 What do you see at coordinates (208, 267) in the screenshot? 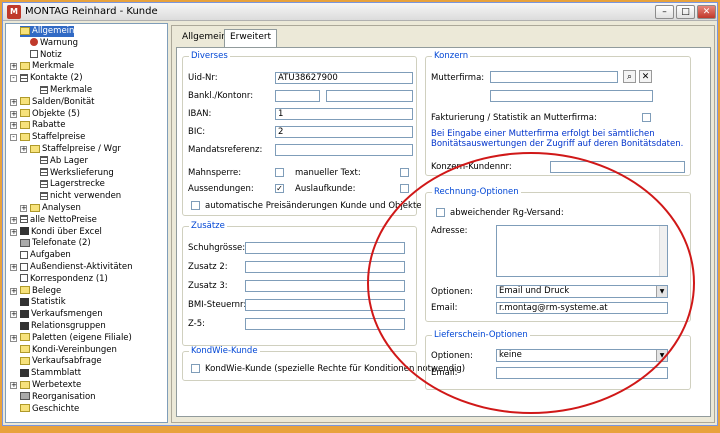
I see `zusatz2-label: Zusatz 2:` at bounding box center [208, 267].